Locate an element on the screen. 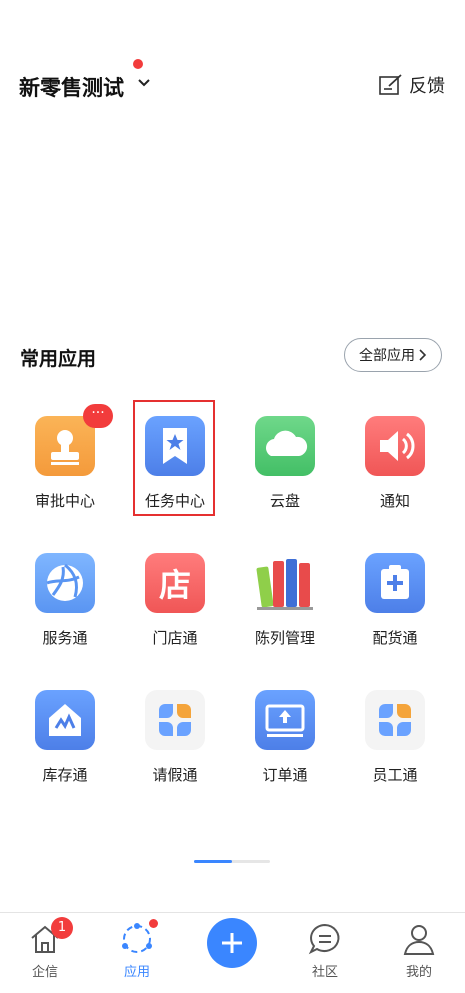 The height and width of the screenshot is (993, 465). upload-tray-icon is located at coordinates (285, 720).